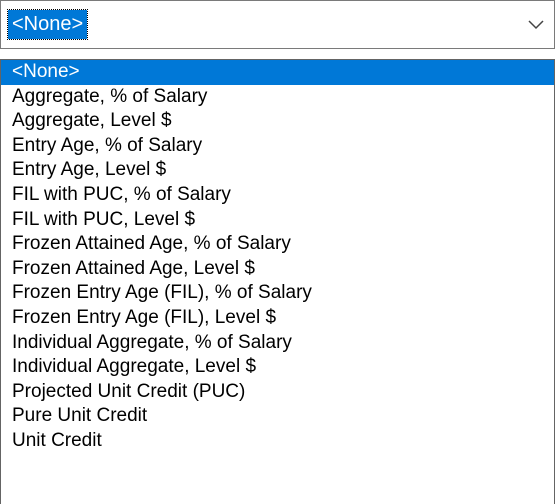  I want to click on list-item: Projected Unit Credit (PUC), so click(277, 392).